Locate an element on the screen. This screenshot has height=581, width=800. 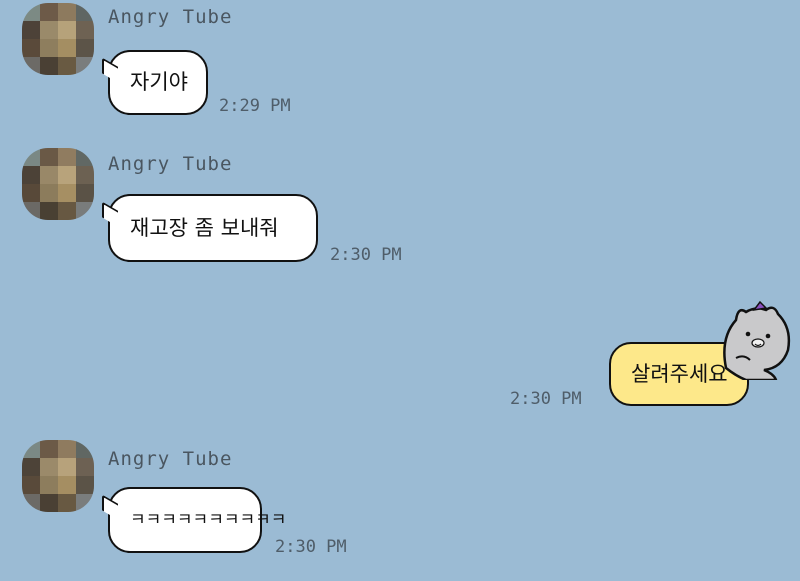
message-bubble: 재고장 좀 보내줘 is located at coordinates (213, 228).